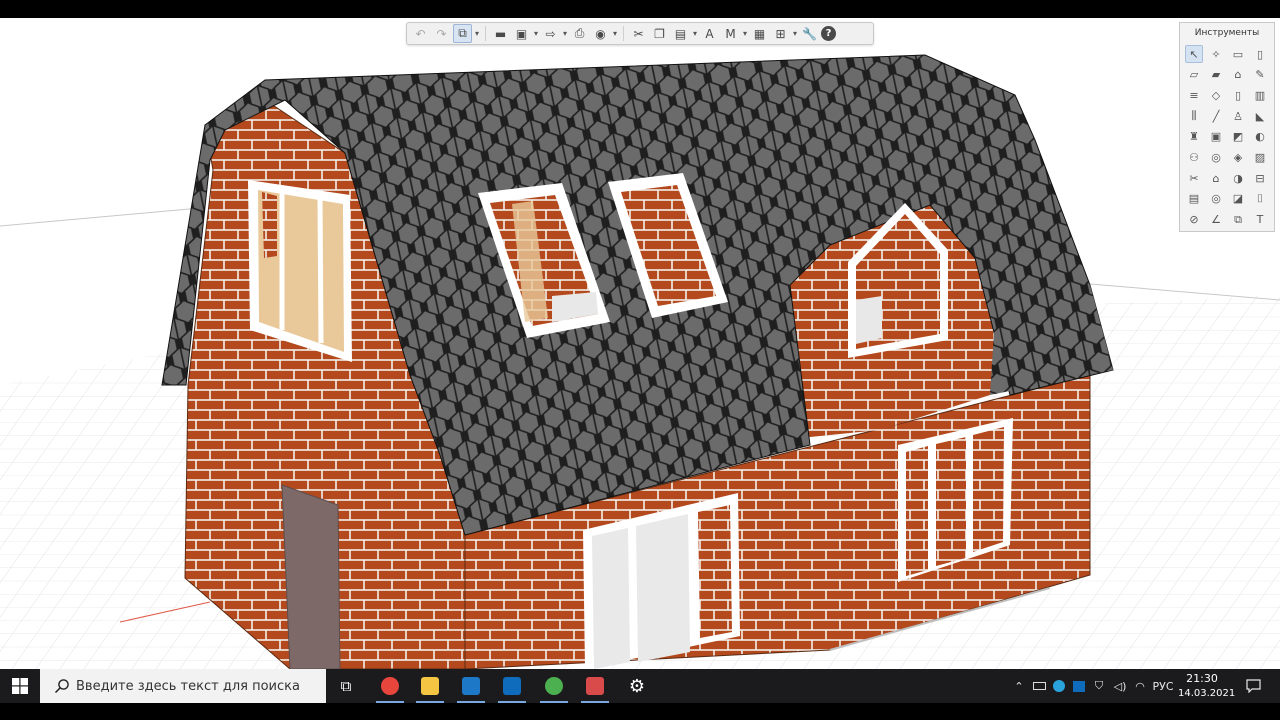  What do you see at coordinates (1260, 137) in the screenshot?
I see `shell-icon: ◐` at bounding box center [1260, 137].